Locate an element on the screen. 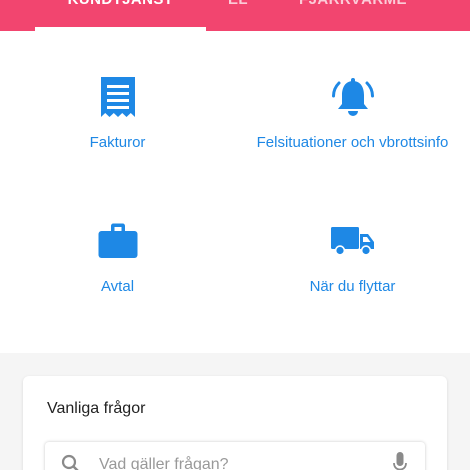  bell-icon is located at coordinates (352, 98).